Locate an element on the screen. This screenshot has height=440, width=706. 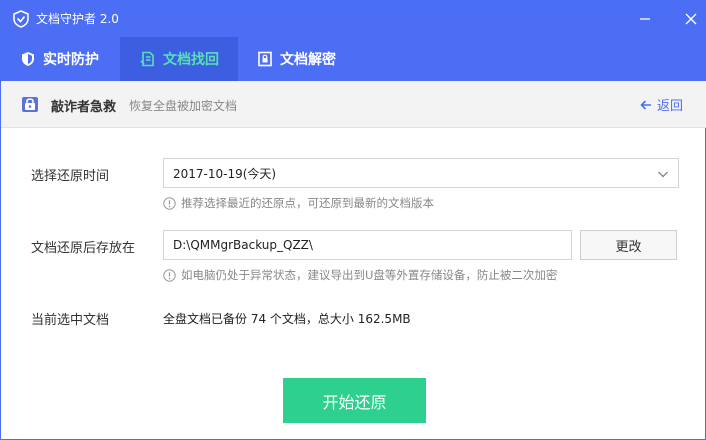
shield-logo-icon is located at coordinates (21, 19).